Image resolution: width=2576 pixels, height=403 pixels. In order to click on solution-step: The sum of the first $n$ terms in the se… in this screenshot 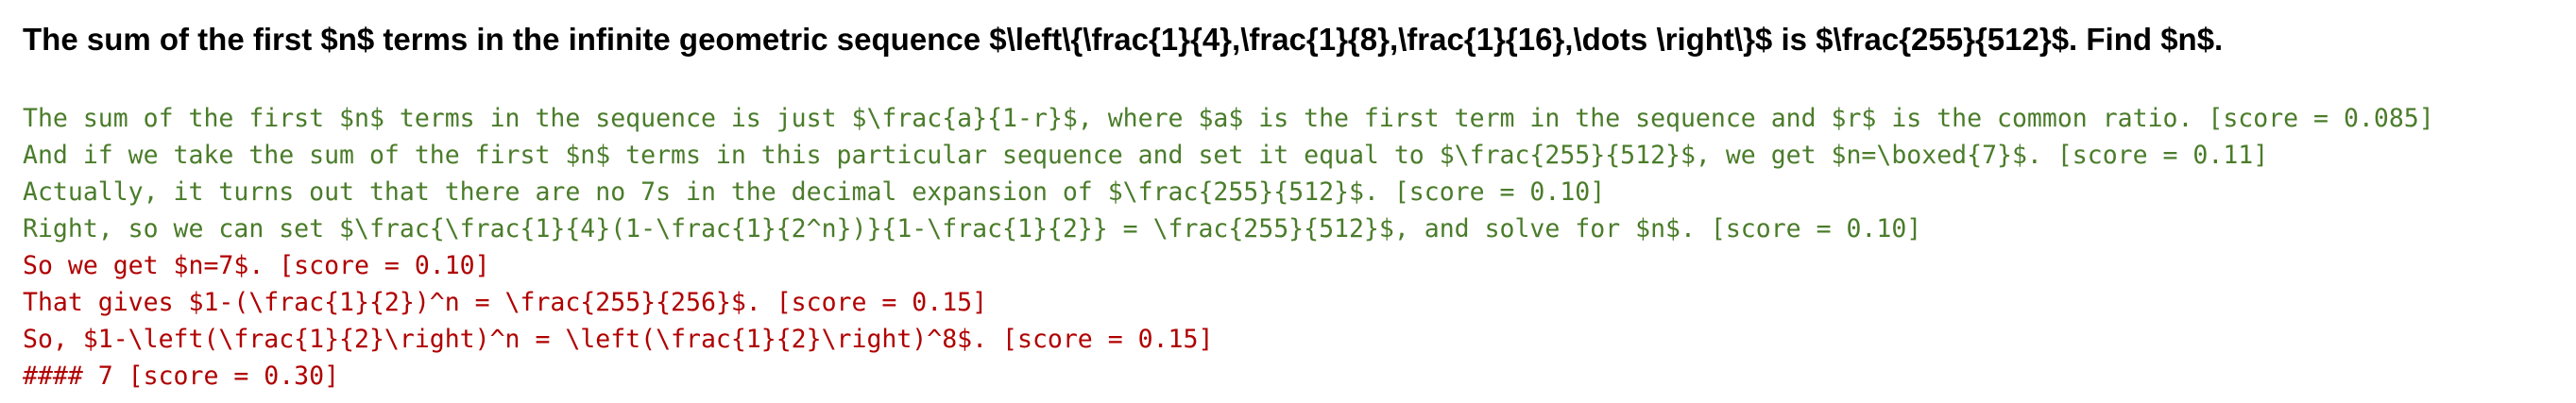, I will do `click(1229, 118)`.